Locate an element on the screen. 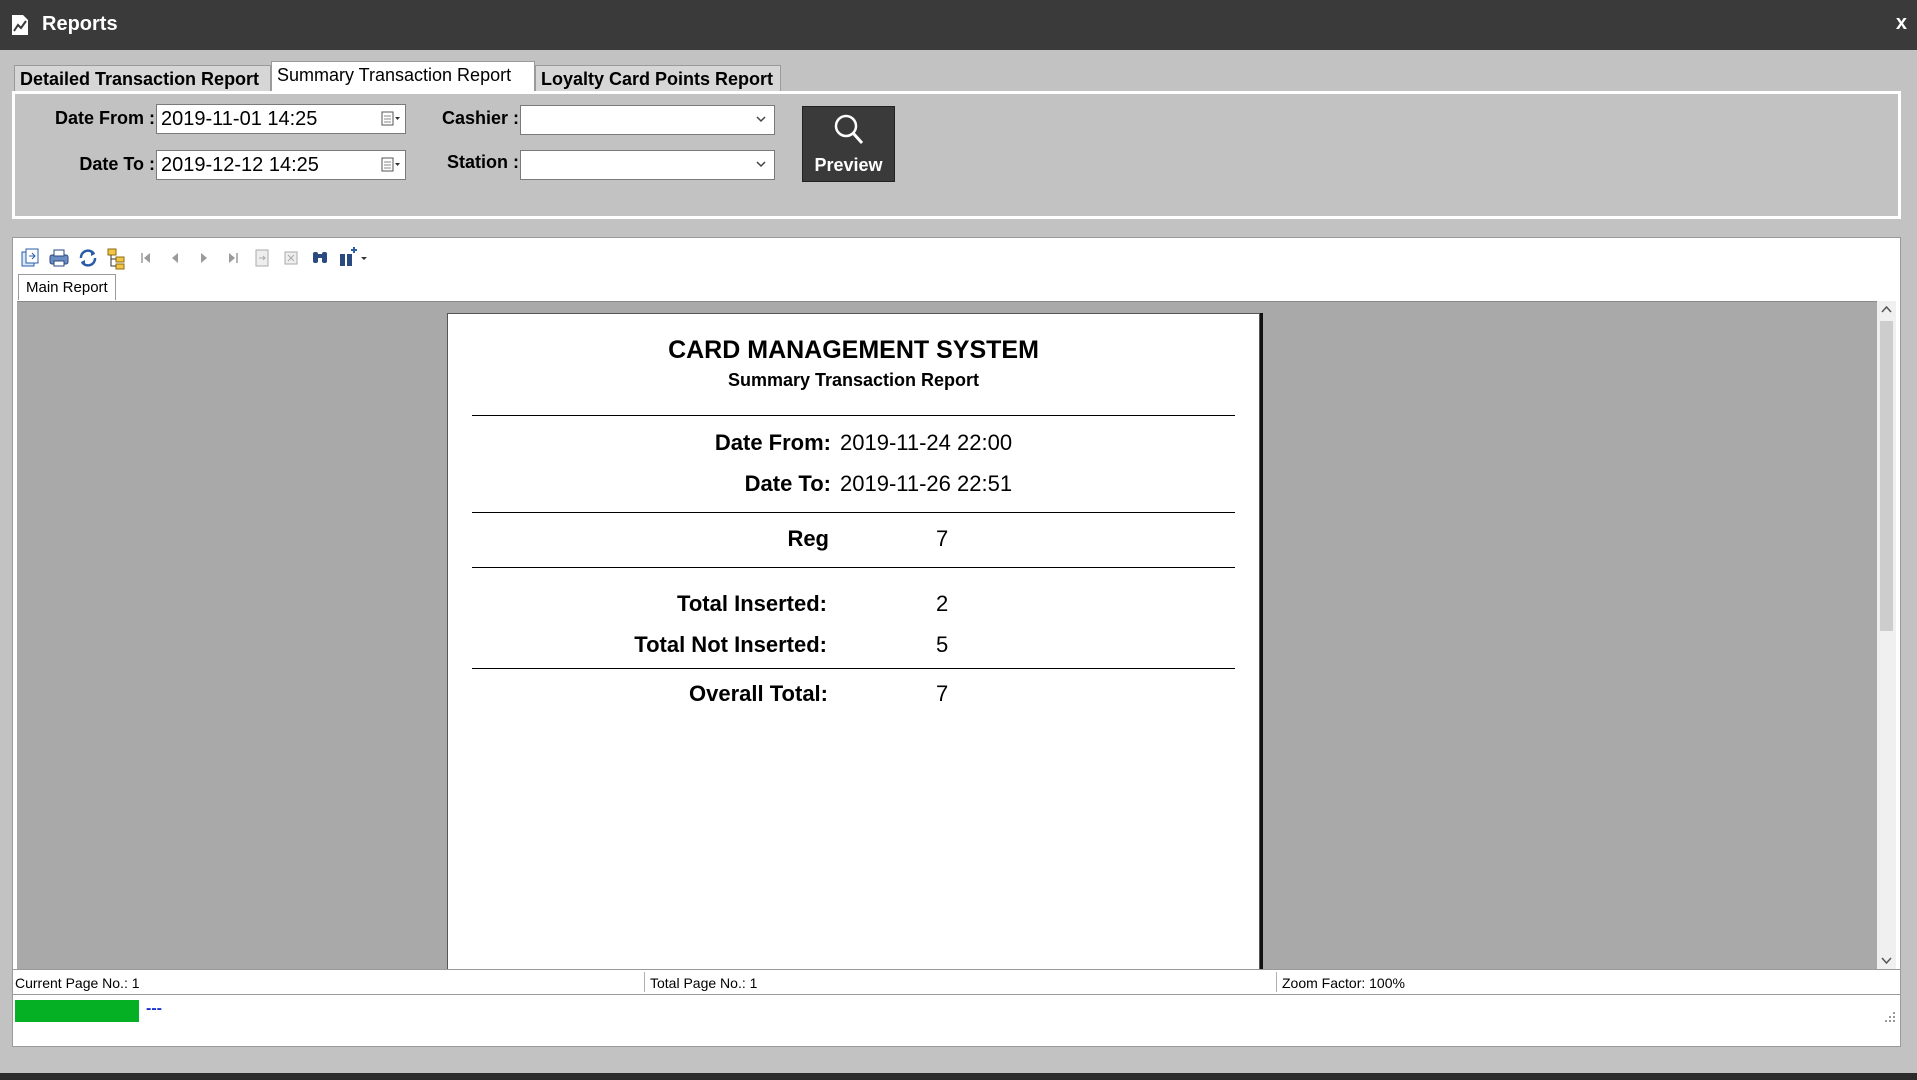 The image size is (1917, 1080). go-to-page-icon is located at coordinates (262, 258).